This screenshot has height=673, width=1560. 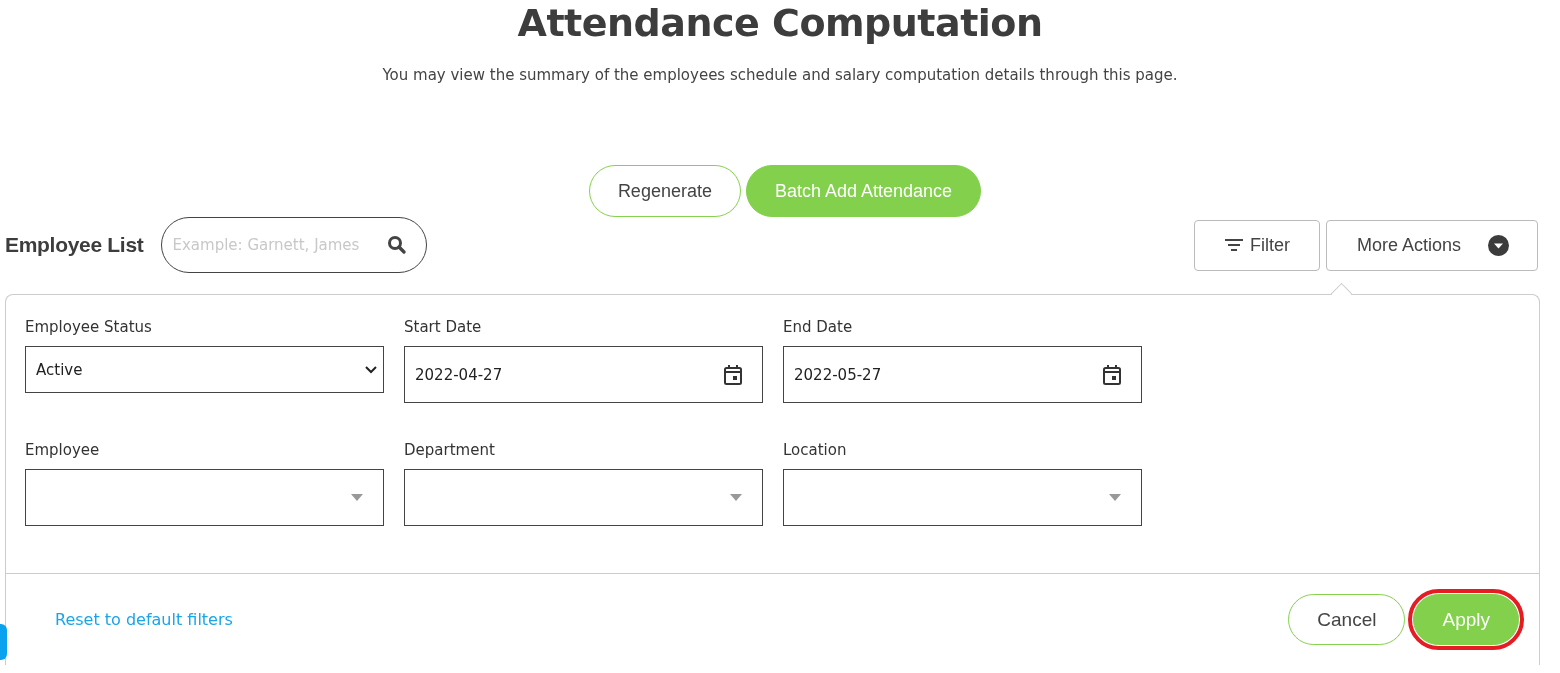 What do you see at coordinates (63, 450) in the screenshot?
I see `field-label: Employee` at bounding box center [63, 450].